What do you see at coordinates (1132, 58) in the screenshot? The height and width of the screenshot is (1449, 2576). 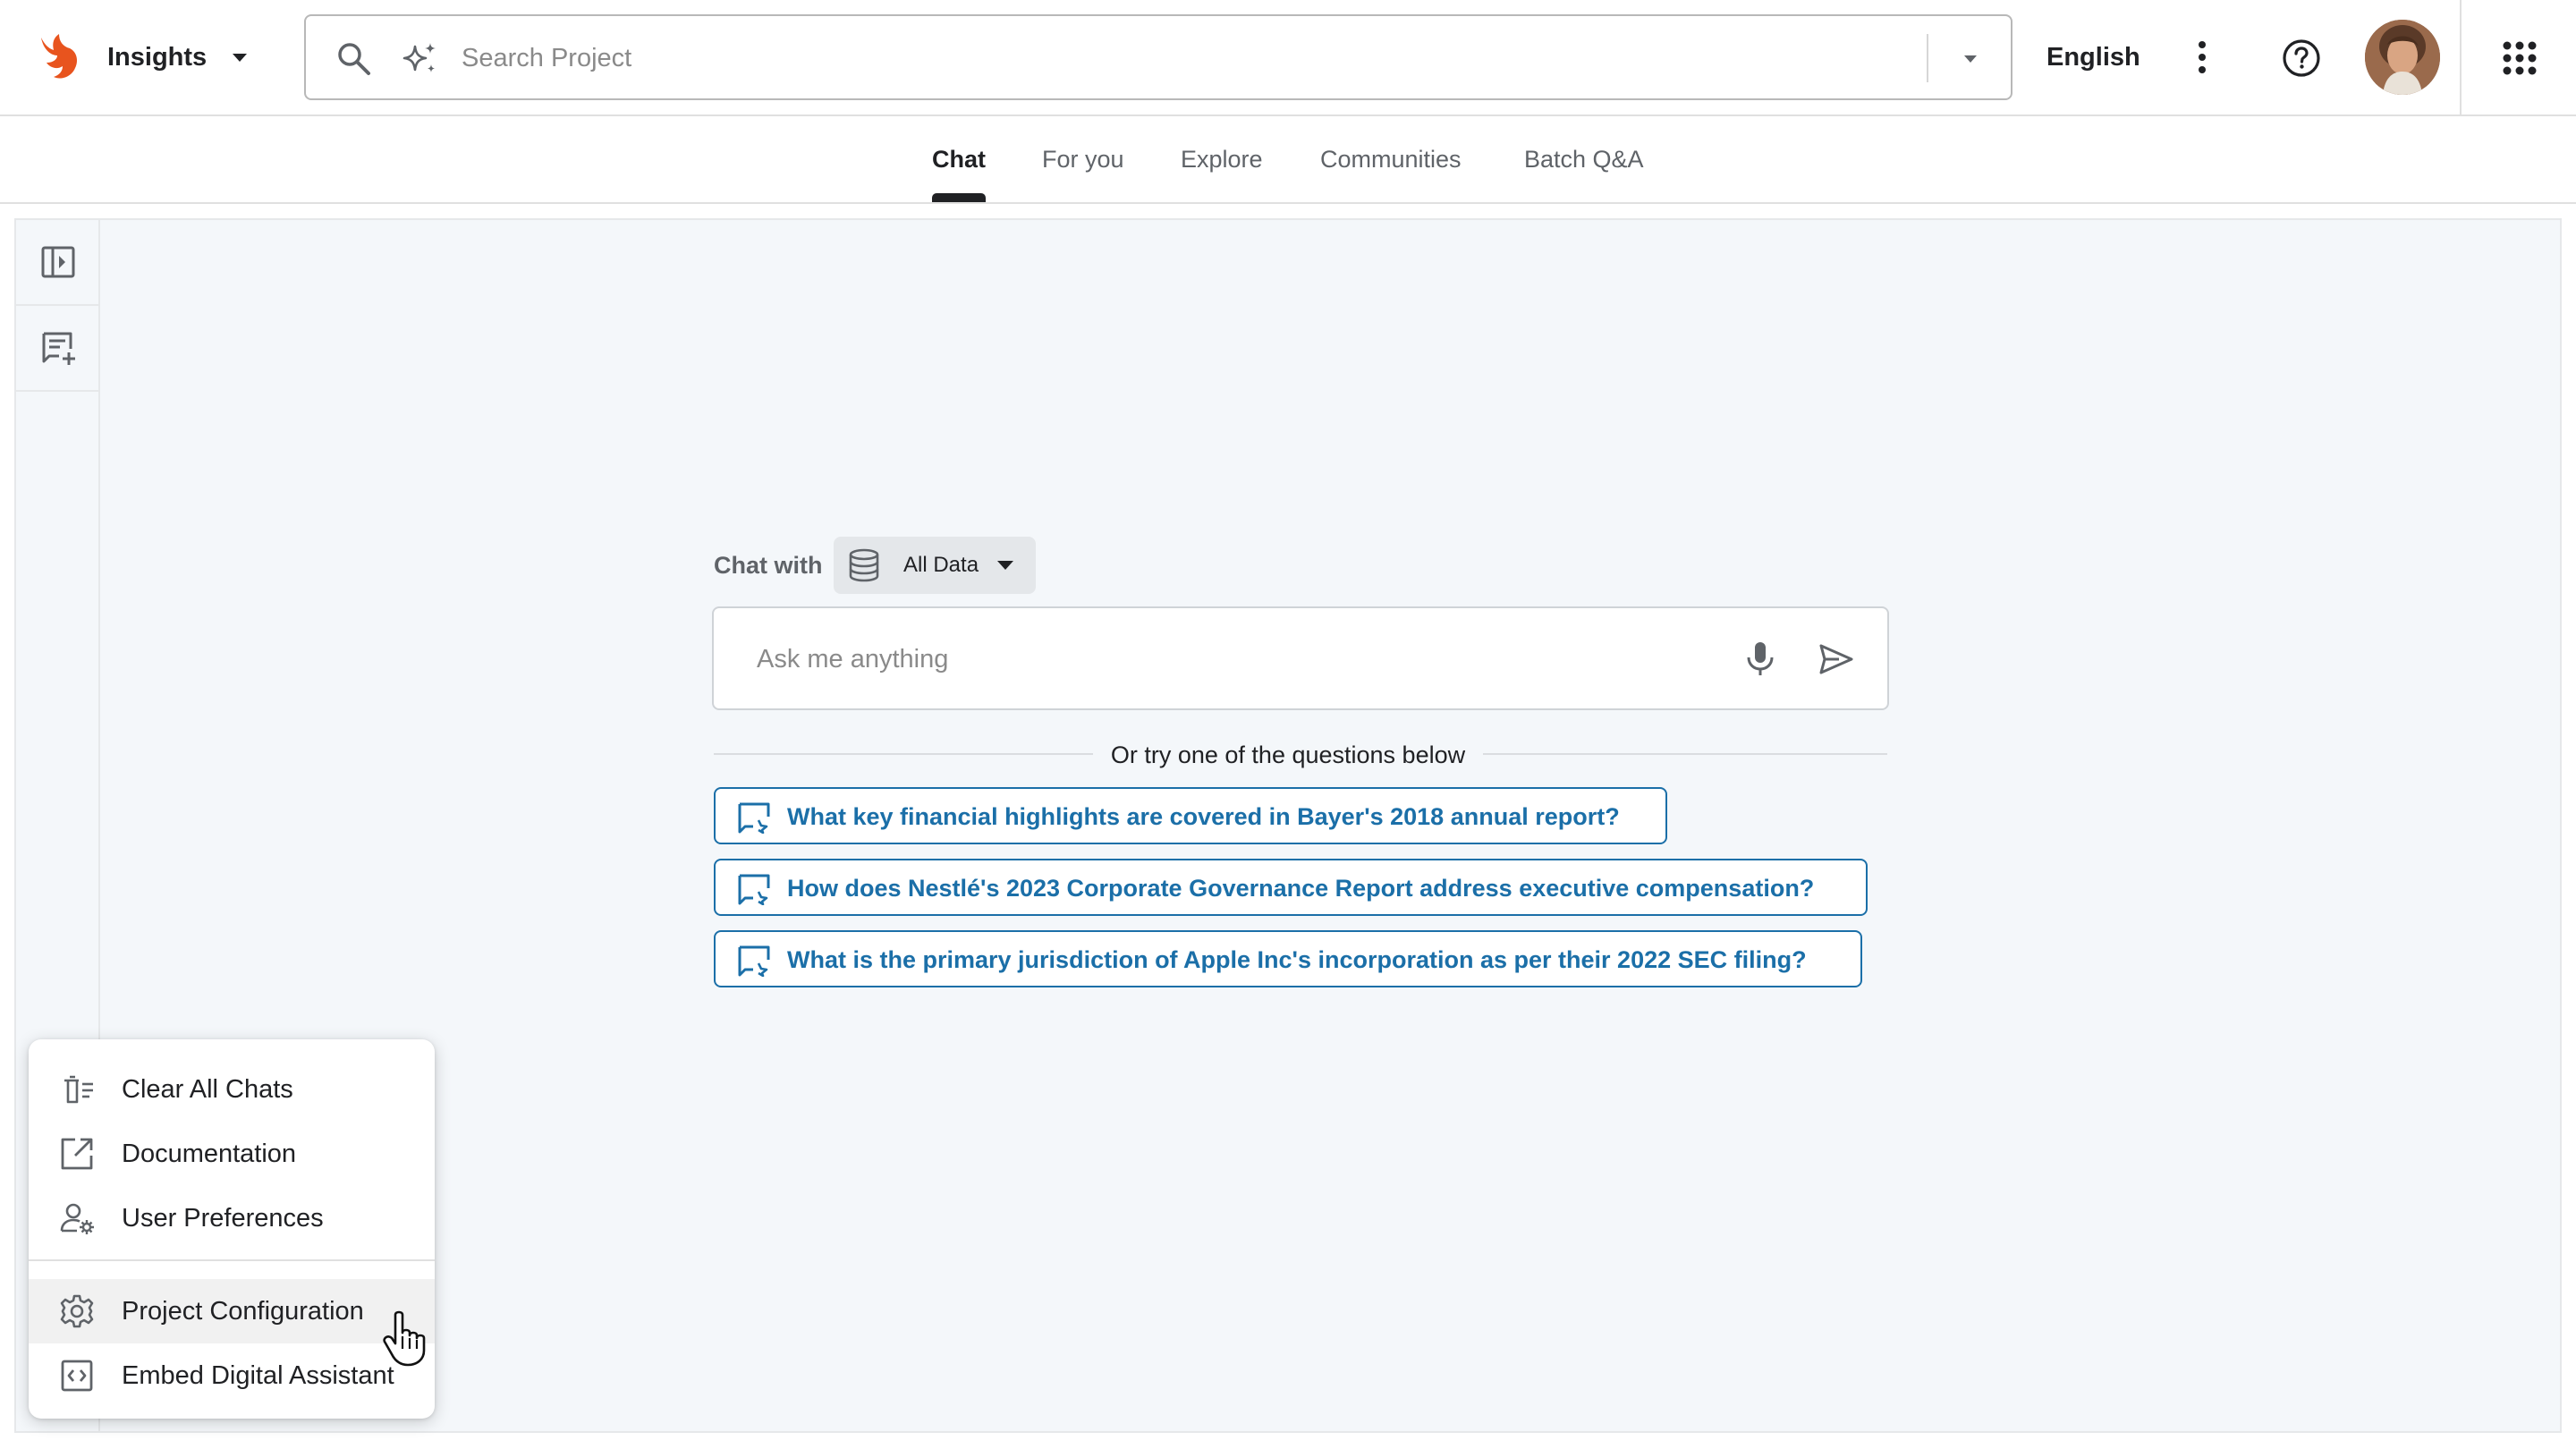 I see `search-input` at bounding box center [1132, 58].